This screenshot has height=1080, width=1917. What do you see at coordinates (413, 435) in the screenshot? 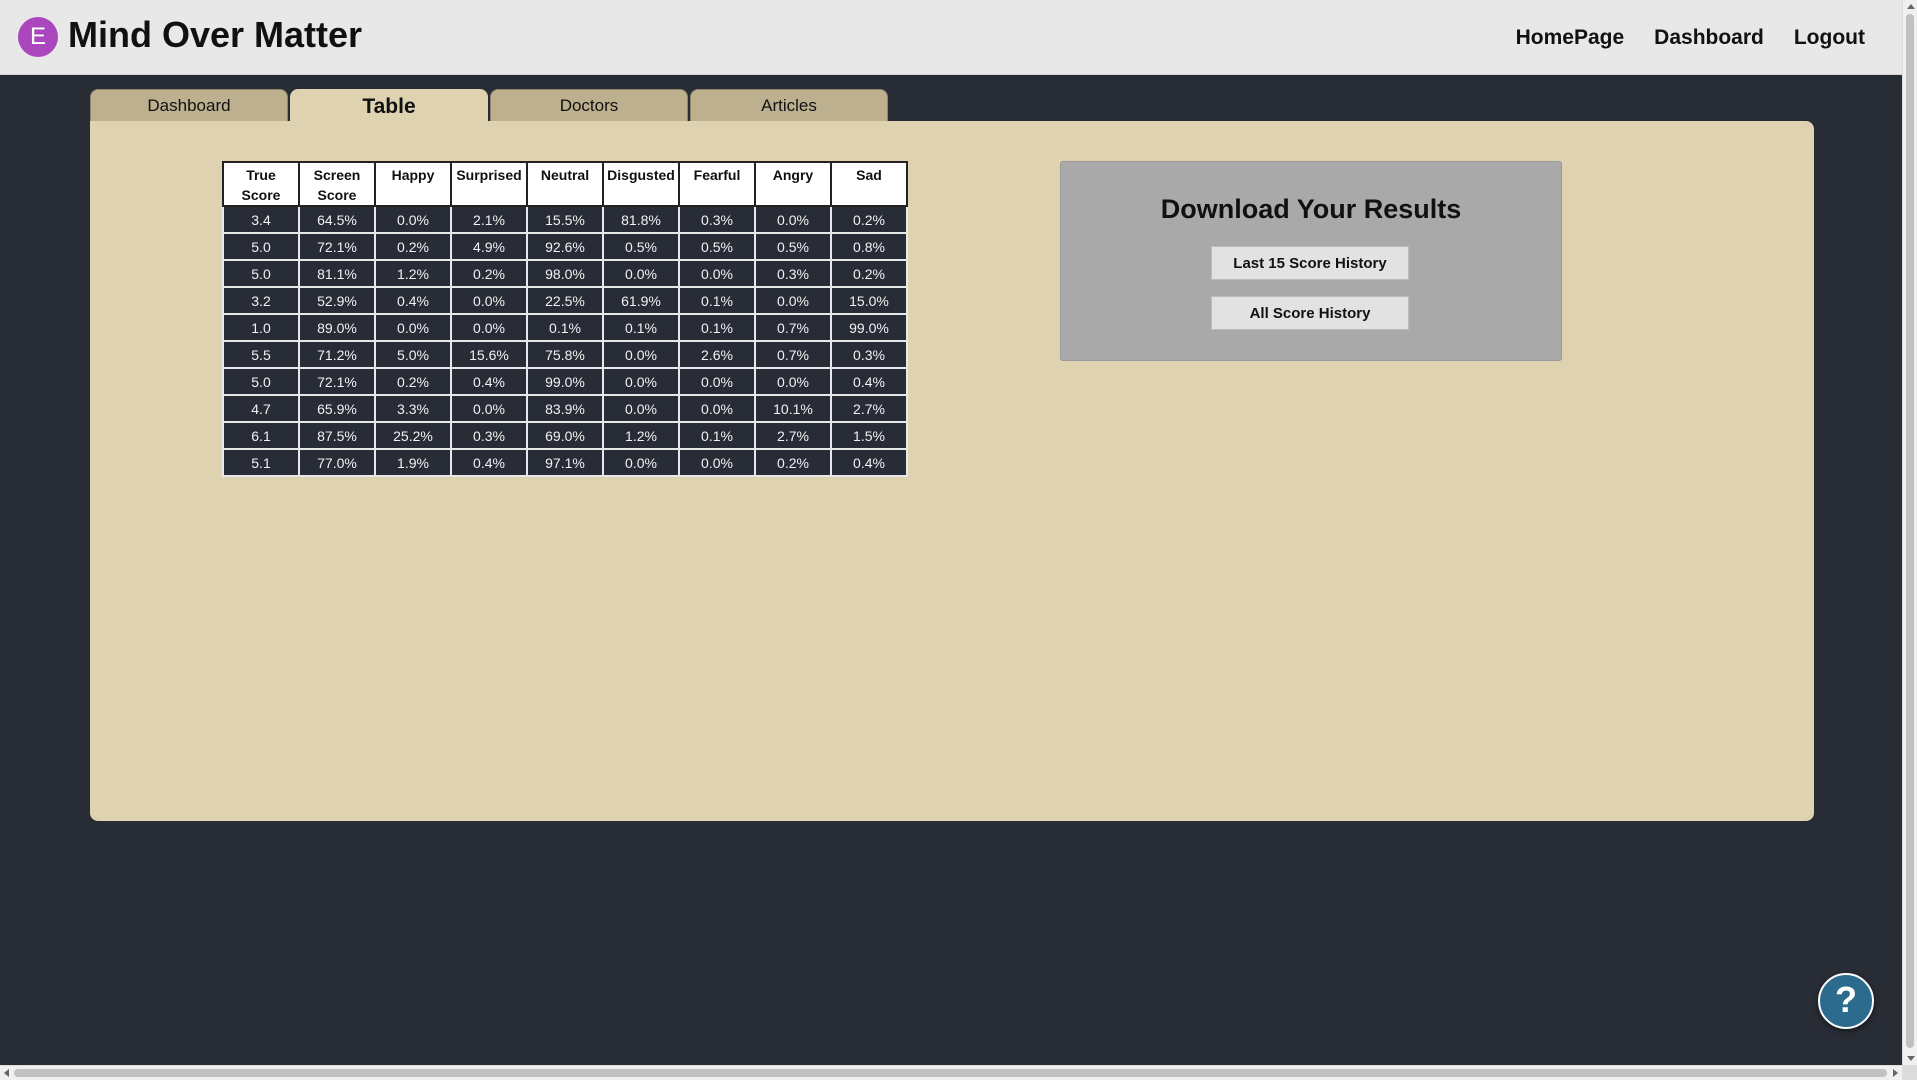
I see `table-cell: 25.2%` at bounding box center [413, 435].